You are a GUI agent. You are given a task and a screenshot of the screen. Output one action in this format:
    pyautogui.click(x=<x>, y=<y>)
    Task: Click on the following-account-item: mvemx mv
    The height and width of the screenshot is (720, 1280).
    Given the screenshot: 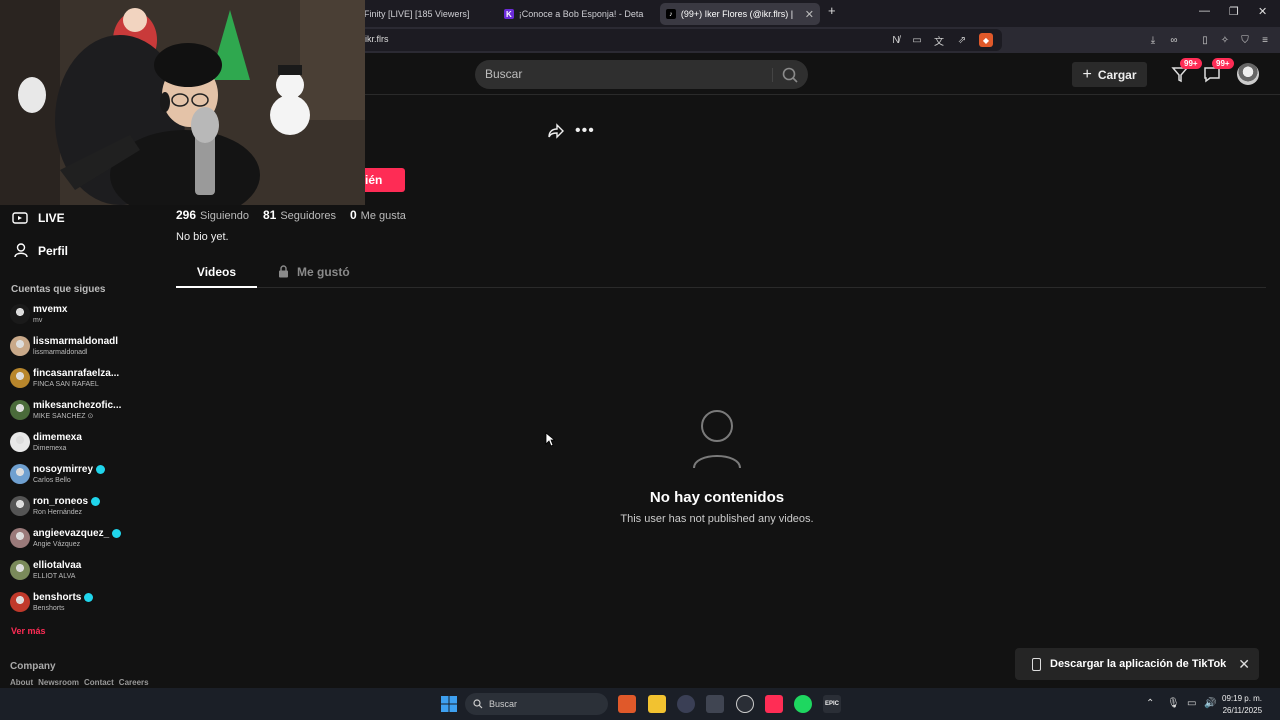 What is the action you would take?
    pyautogui.click(x=38, y=314)
    